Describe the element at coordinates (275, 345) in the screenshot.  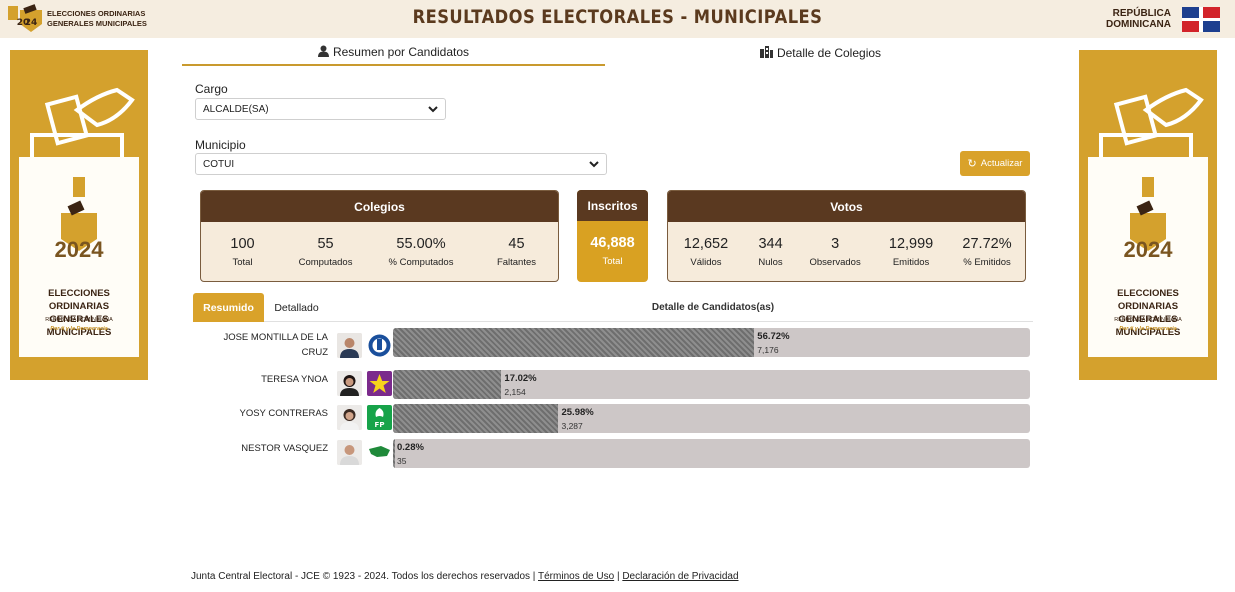
I see `candidate-name: JOSE MONTILLA DE LA CRUZ` at that location.